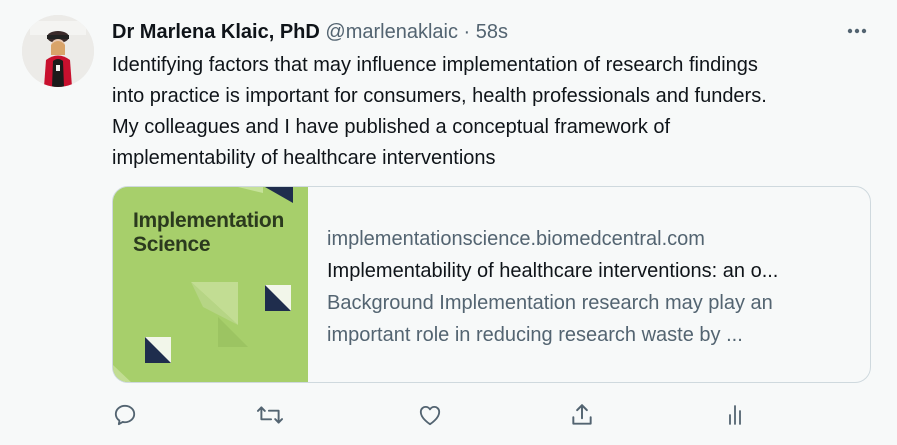  I want to click on reply-icon, so click(125, 415).